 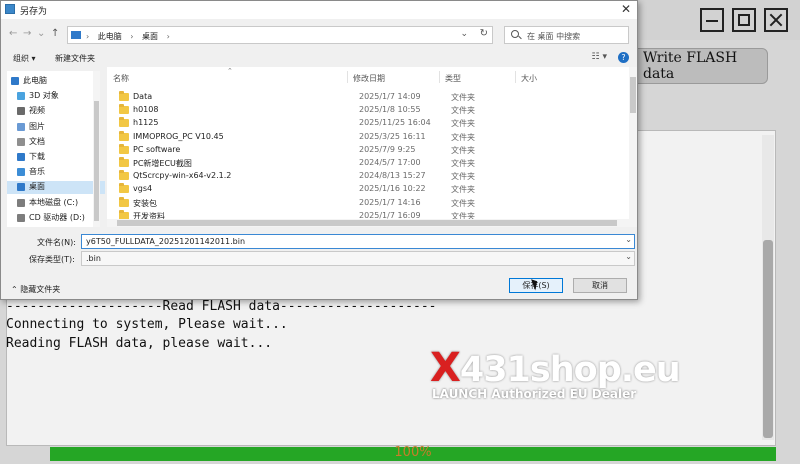 What do you see at coordinates (56, 172) in the screenshot?
I see `nav-item: 音乐` at bounding box center [56, 172].